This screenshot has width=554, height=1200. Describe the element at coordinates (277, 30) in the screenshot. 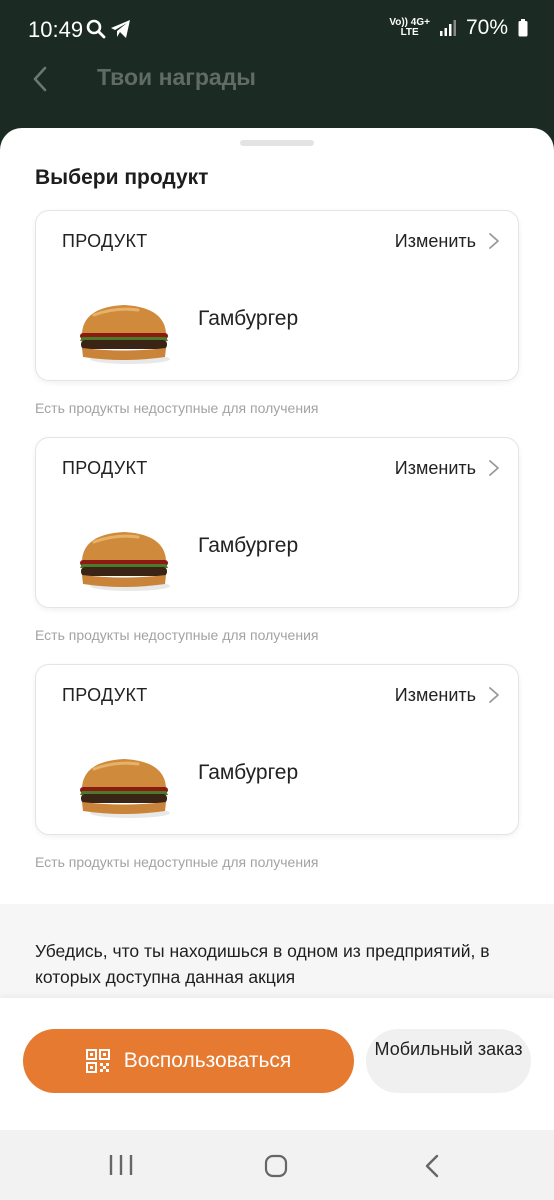

I see `status-bar: 10:49 Vo)) 4G+ LTE 70%` at that location.